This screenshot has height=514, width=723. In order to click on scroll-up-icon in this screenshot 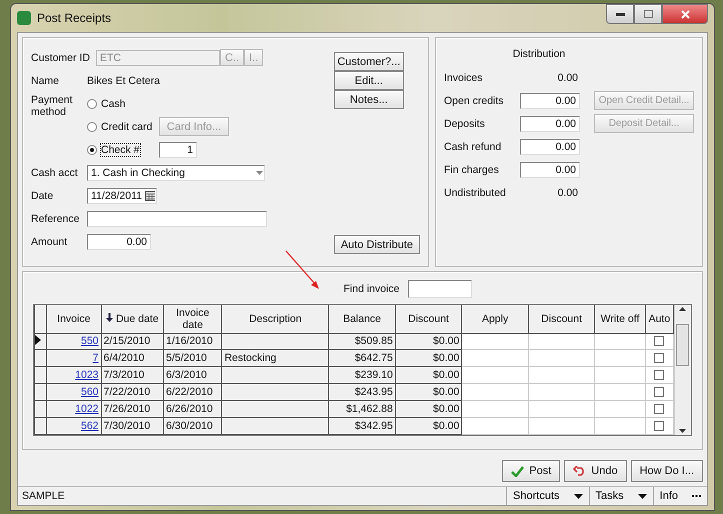, I will do `click(682, 309)`.